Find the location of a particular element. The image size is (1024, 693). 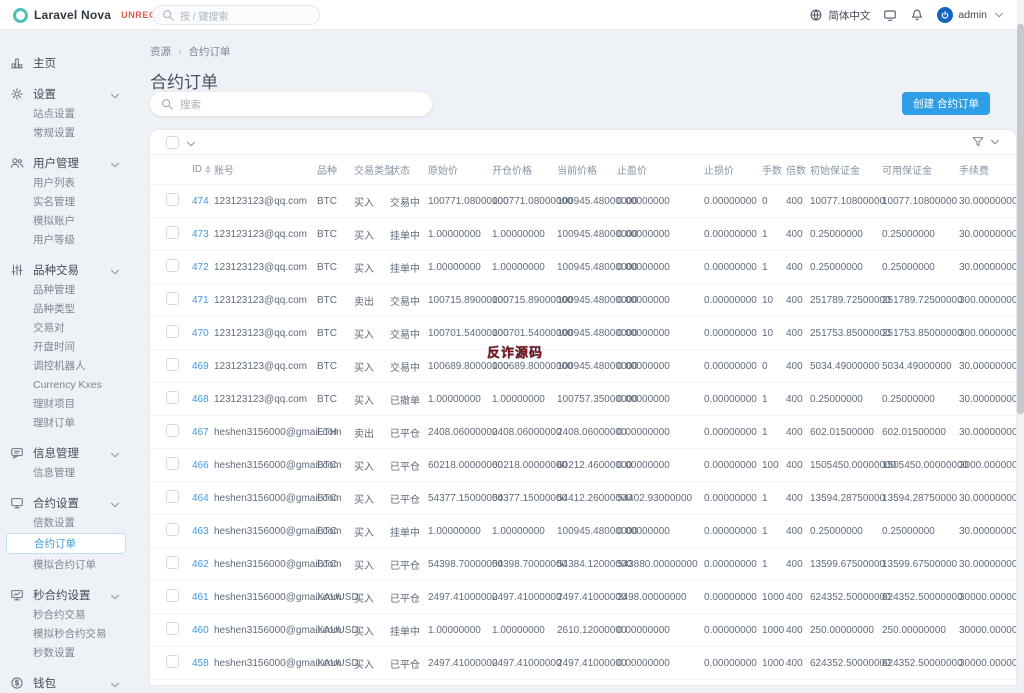

sidebar-item: 秒数设置 is located at coordinates (70, 652).